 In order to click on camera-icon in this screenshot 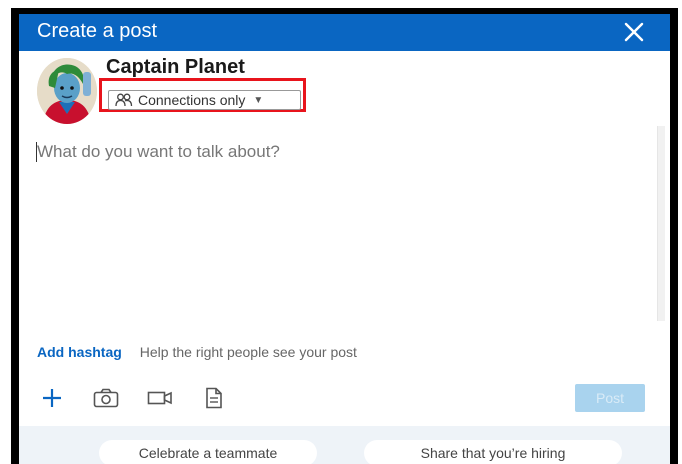, I will do `click(106, 398)`.